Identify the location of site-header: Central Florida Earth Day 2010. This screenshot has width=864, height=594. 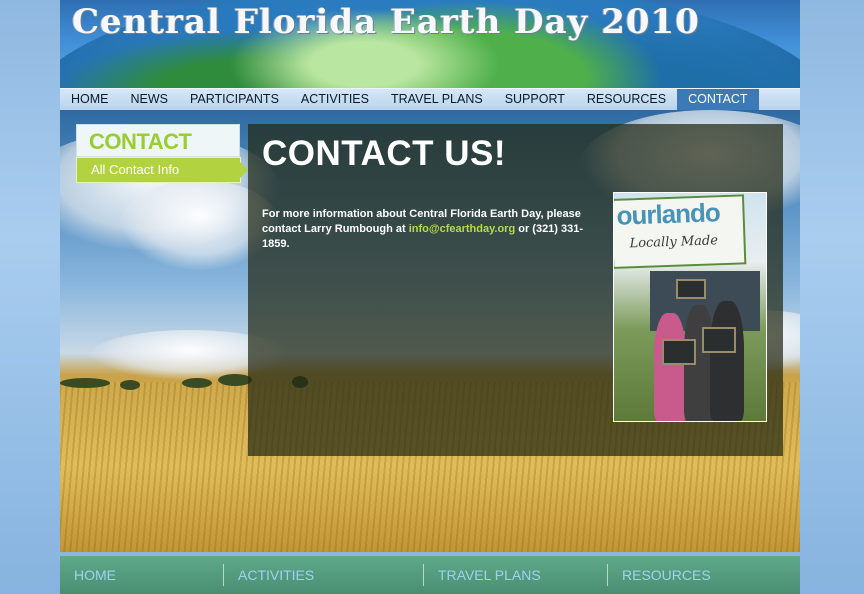
(430, 44).